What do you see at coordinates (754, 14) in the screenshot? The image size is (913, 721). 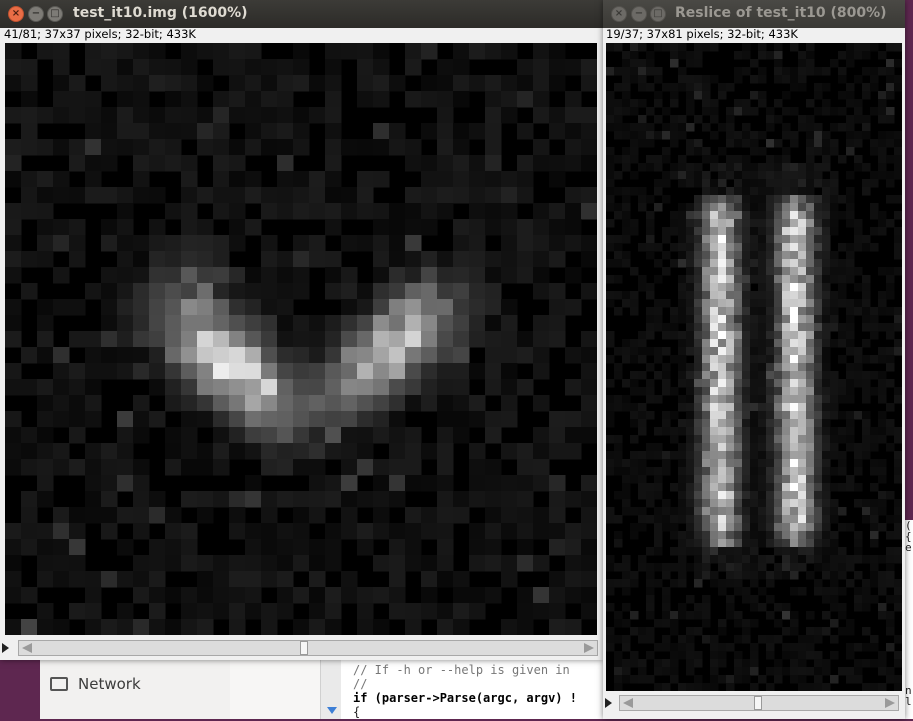 I see `titlebar: × − □ Reslice of test_it10 (800%)` at bounding box center [754, 14].